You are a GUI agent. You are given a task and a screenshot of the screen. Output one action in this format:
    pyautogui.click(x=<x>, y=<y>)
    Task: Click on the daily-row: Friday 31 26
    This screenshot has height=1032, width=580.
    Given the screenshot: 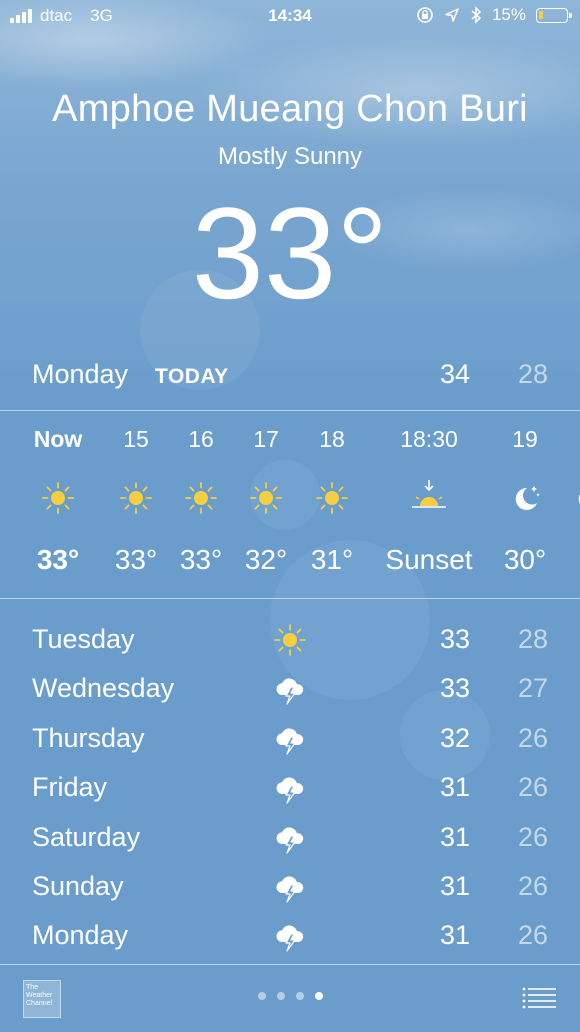 What is the action you would take?
    pyautogui.click(x=290, y=790)
    